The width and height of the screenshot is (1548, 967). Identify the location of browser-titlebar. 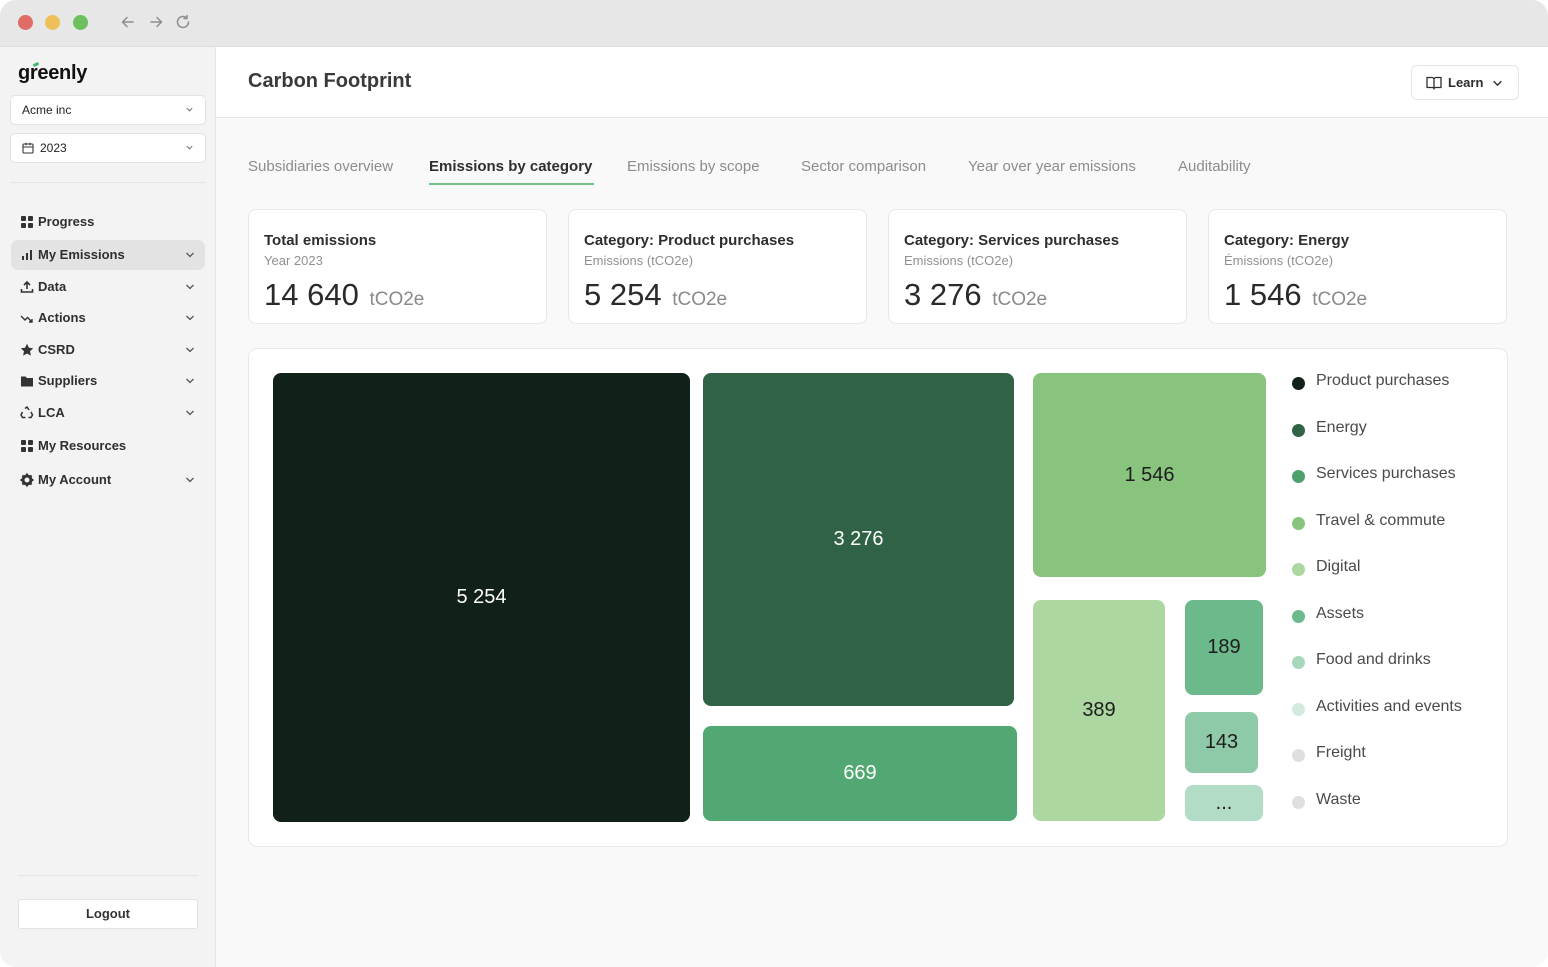
(774, 23).